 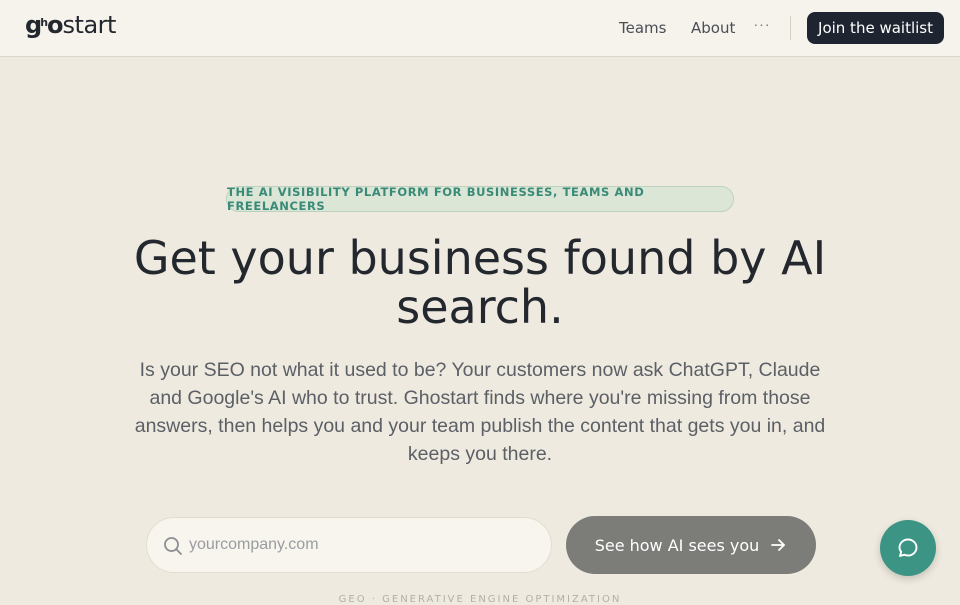 What do you see at coordinates (642, 28) in the screenshot?
I see `nav-link-teams: Teams` at bounding box center [642, 28].